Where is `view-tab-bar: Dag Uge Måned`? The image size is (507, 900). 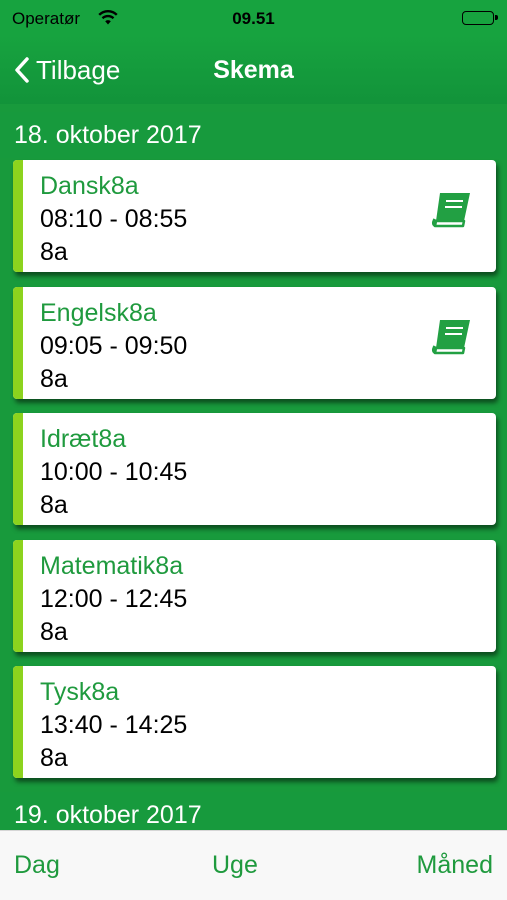 view-tab-bar: Dag Uge Måned is located at coordinates (253, 865).